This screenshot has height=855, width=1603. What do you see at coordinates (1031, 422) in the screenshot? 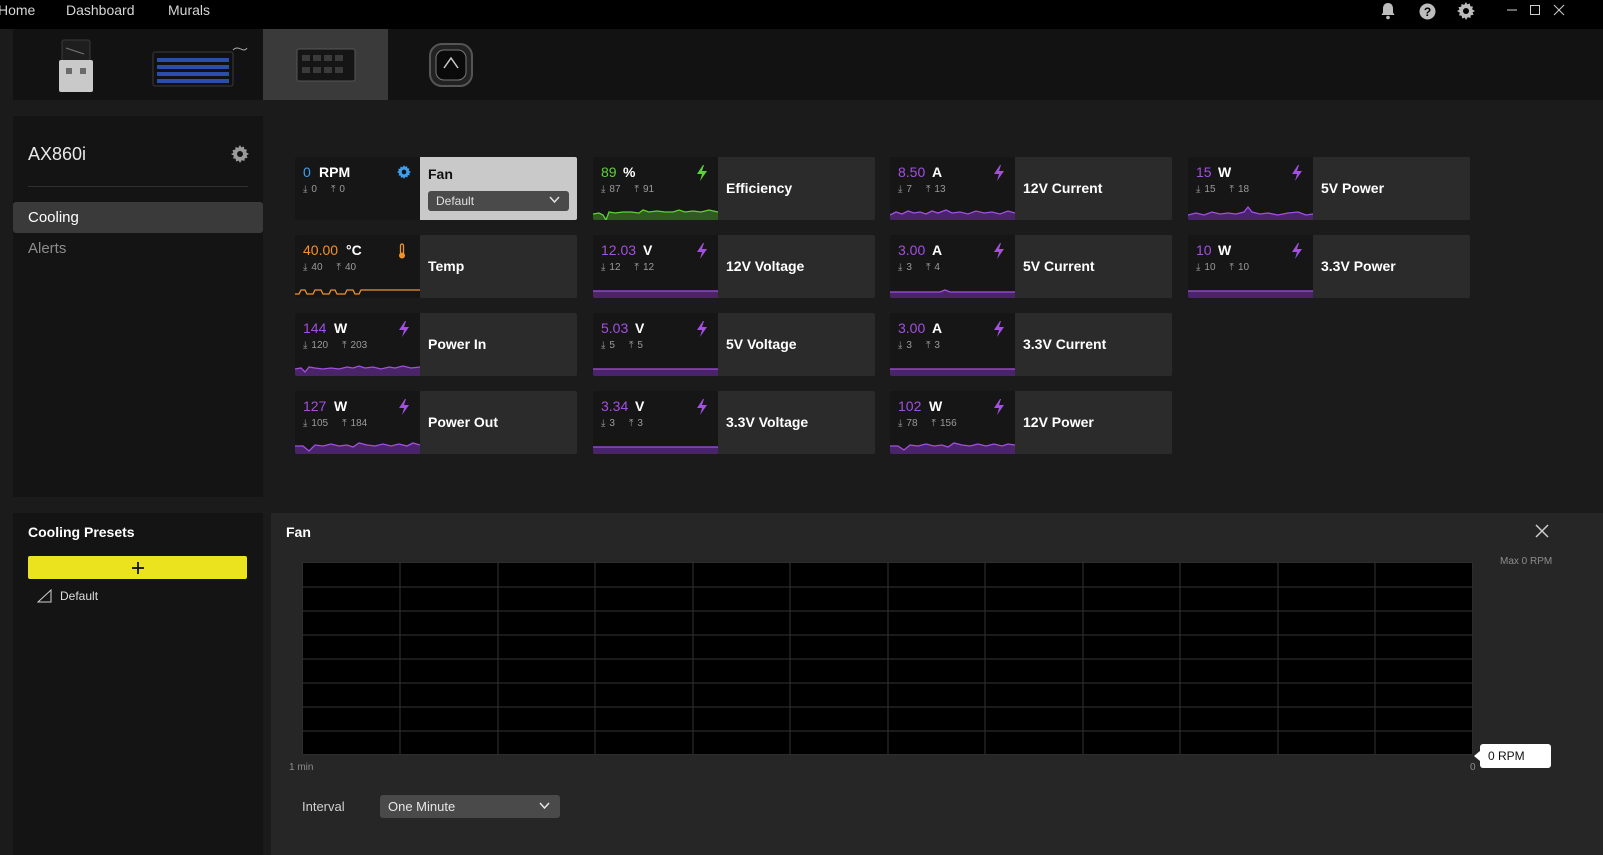
I see `power-12v-tile: 102 W ⤓ 78 ⤒ 156 12V Power` at bounding box center [1031, 422].